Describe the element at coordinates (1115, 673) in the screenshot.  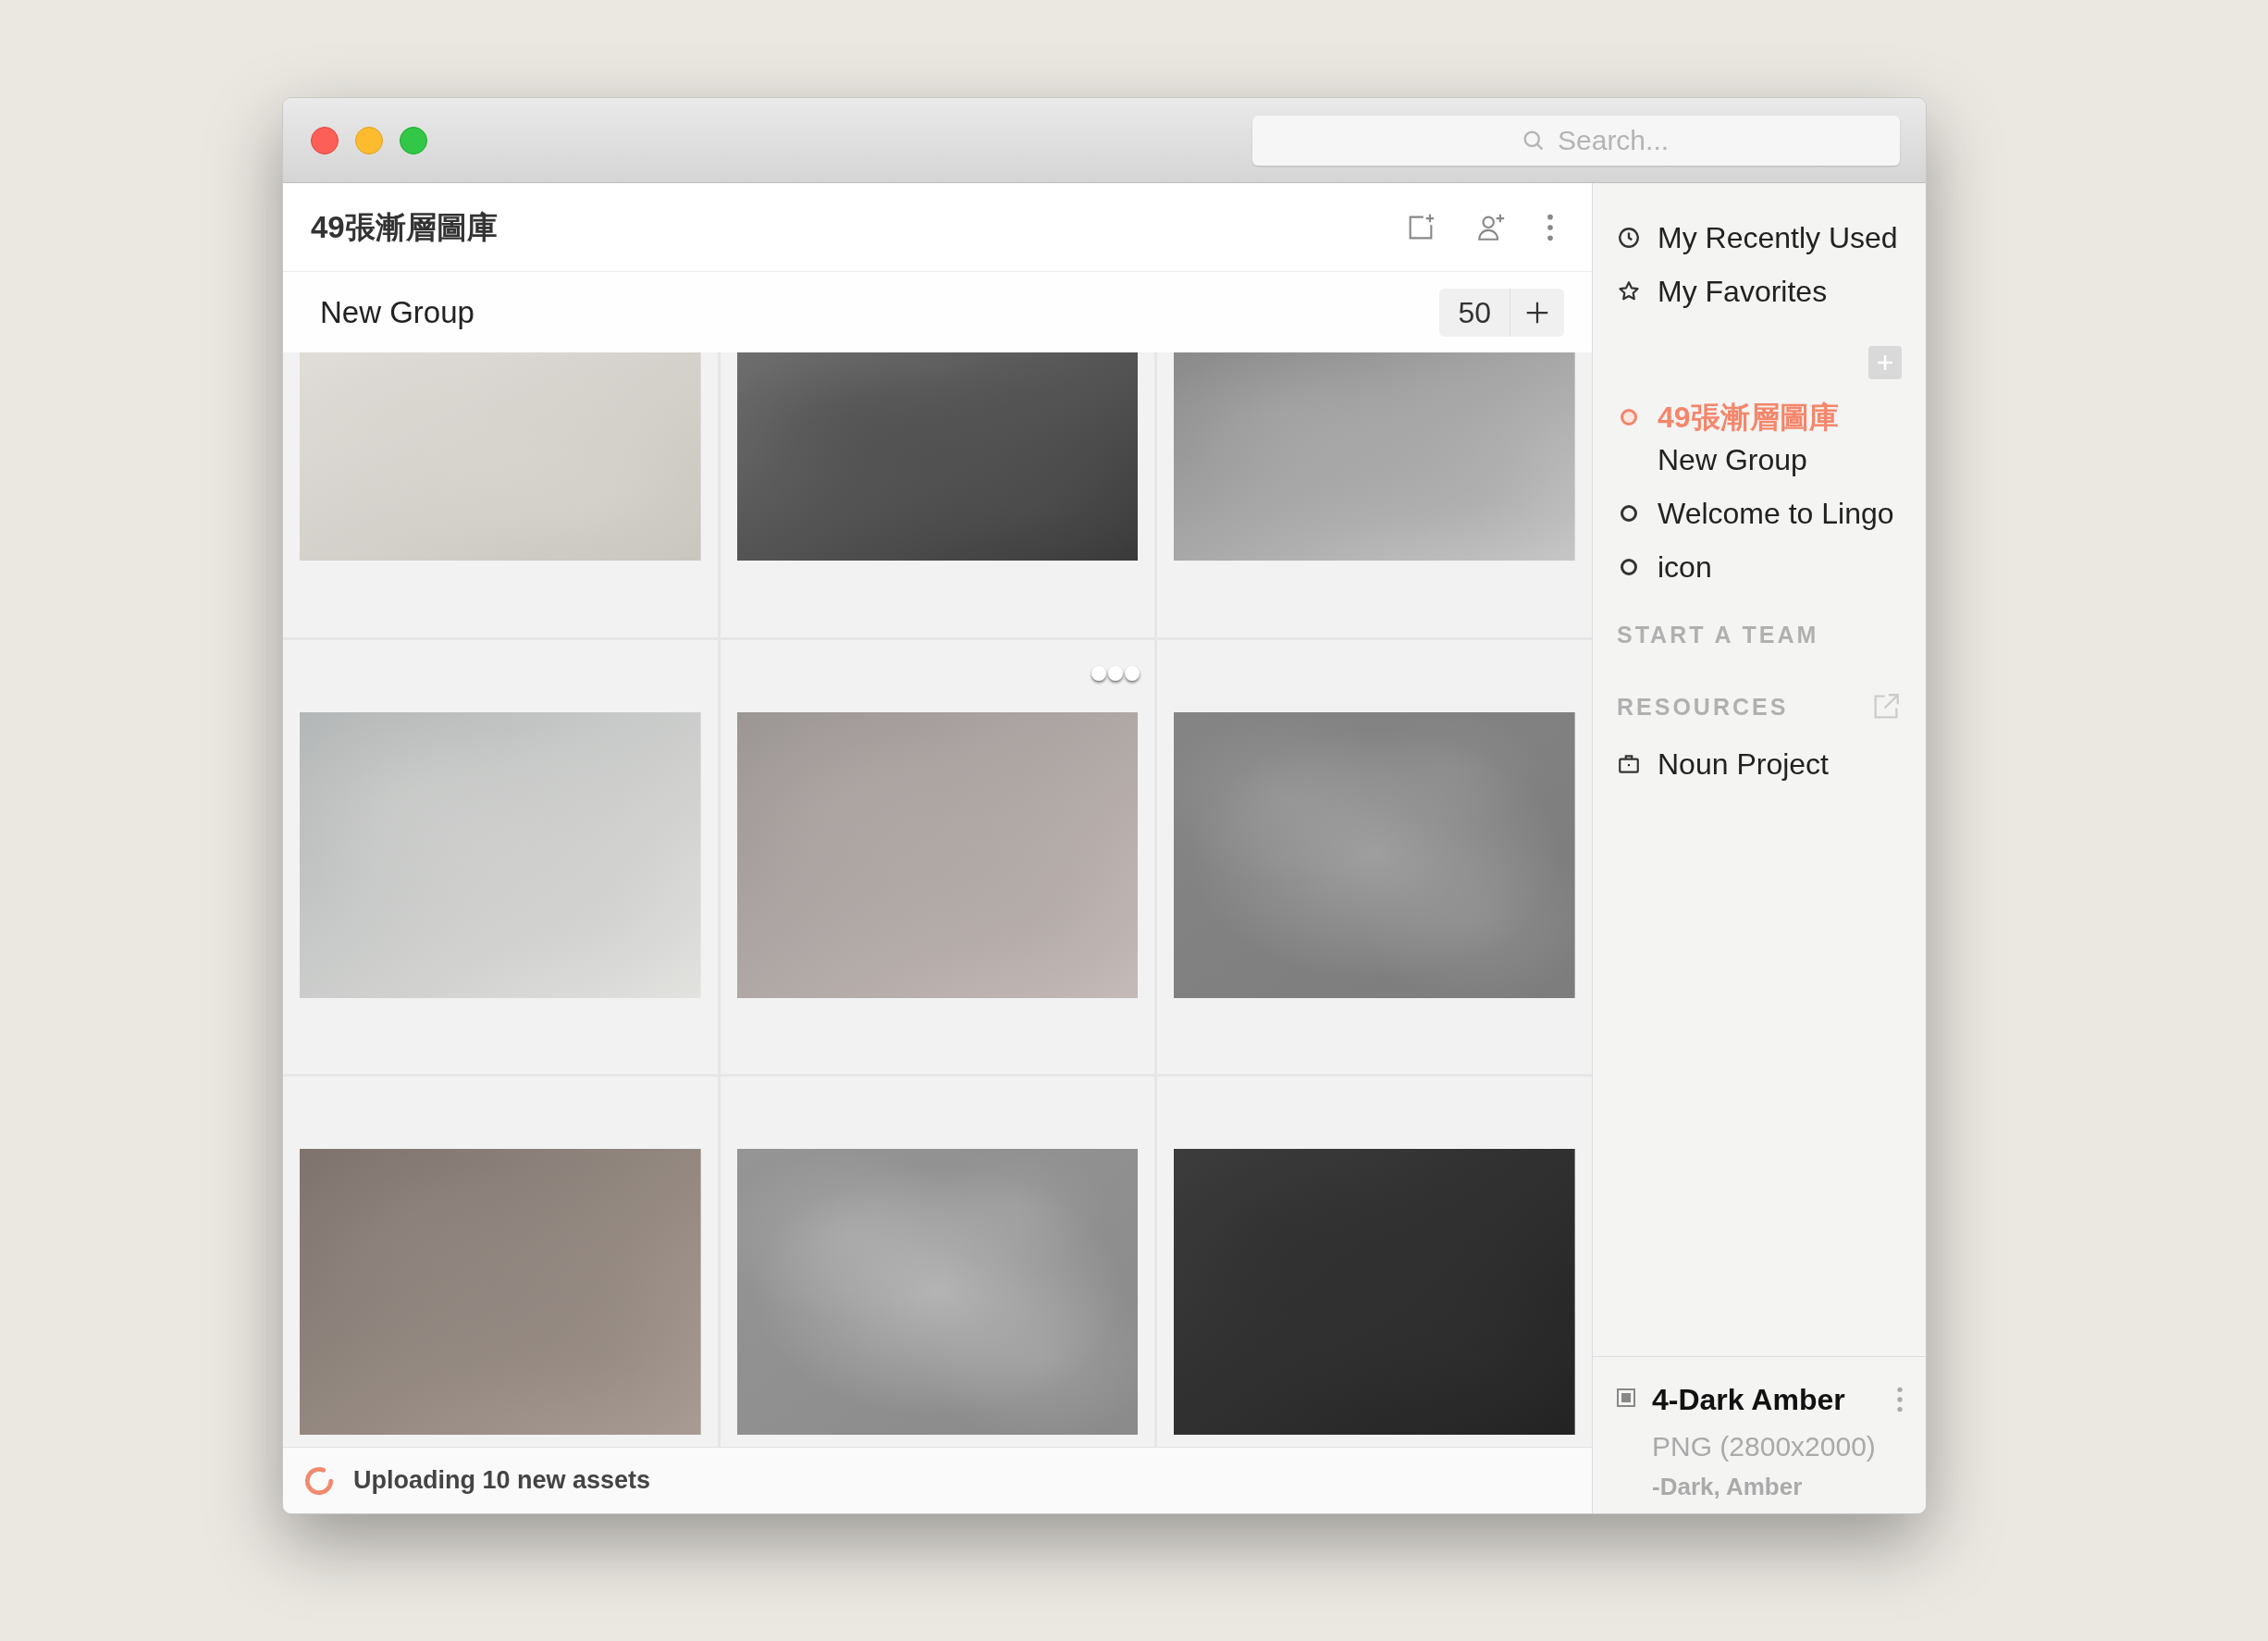
I see `tile-menu-icon` at that location.